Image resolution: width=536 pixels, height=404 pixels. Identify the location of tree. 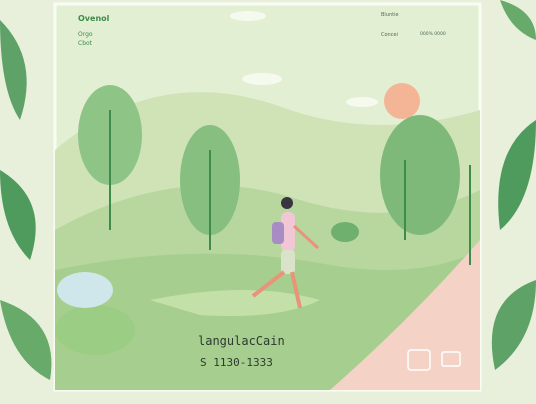
(420, 175).